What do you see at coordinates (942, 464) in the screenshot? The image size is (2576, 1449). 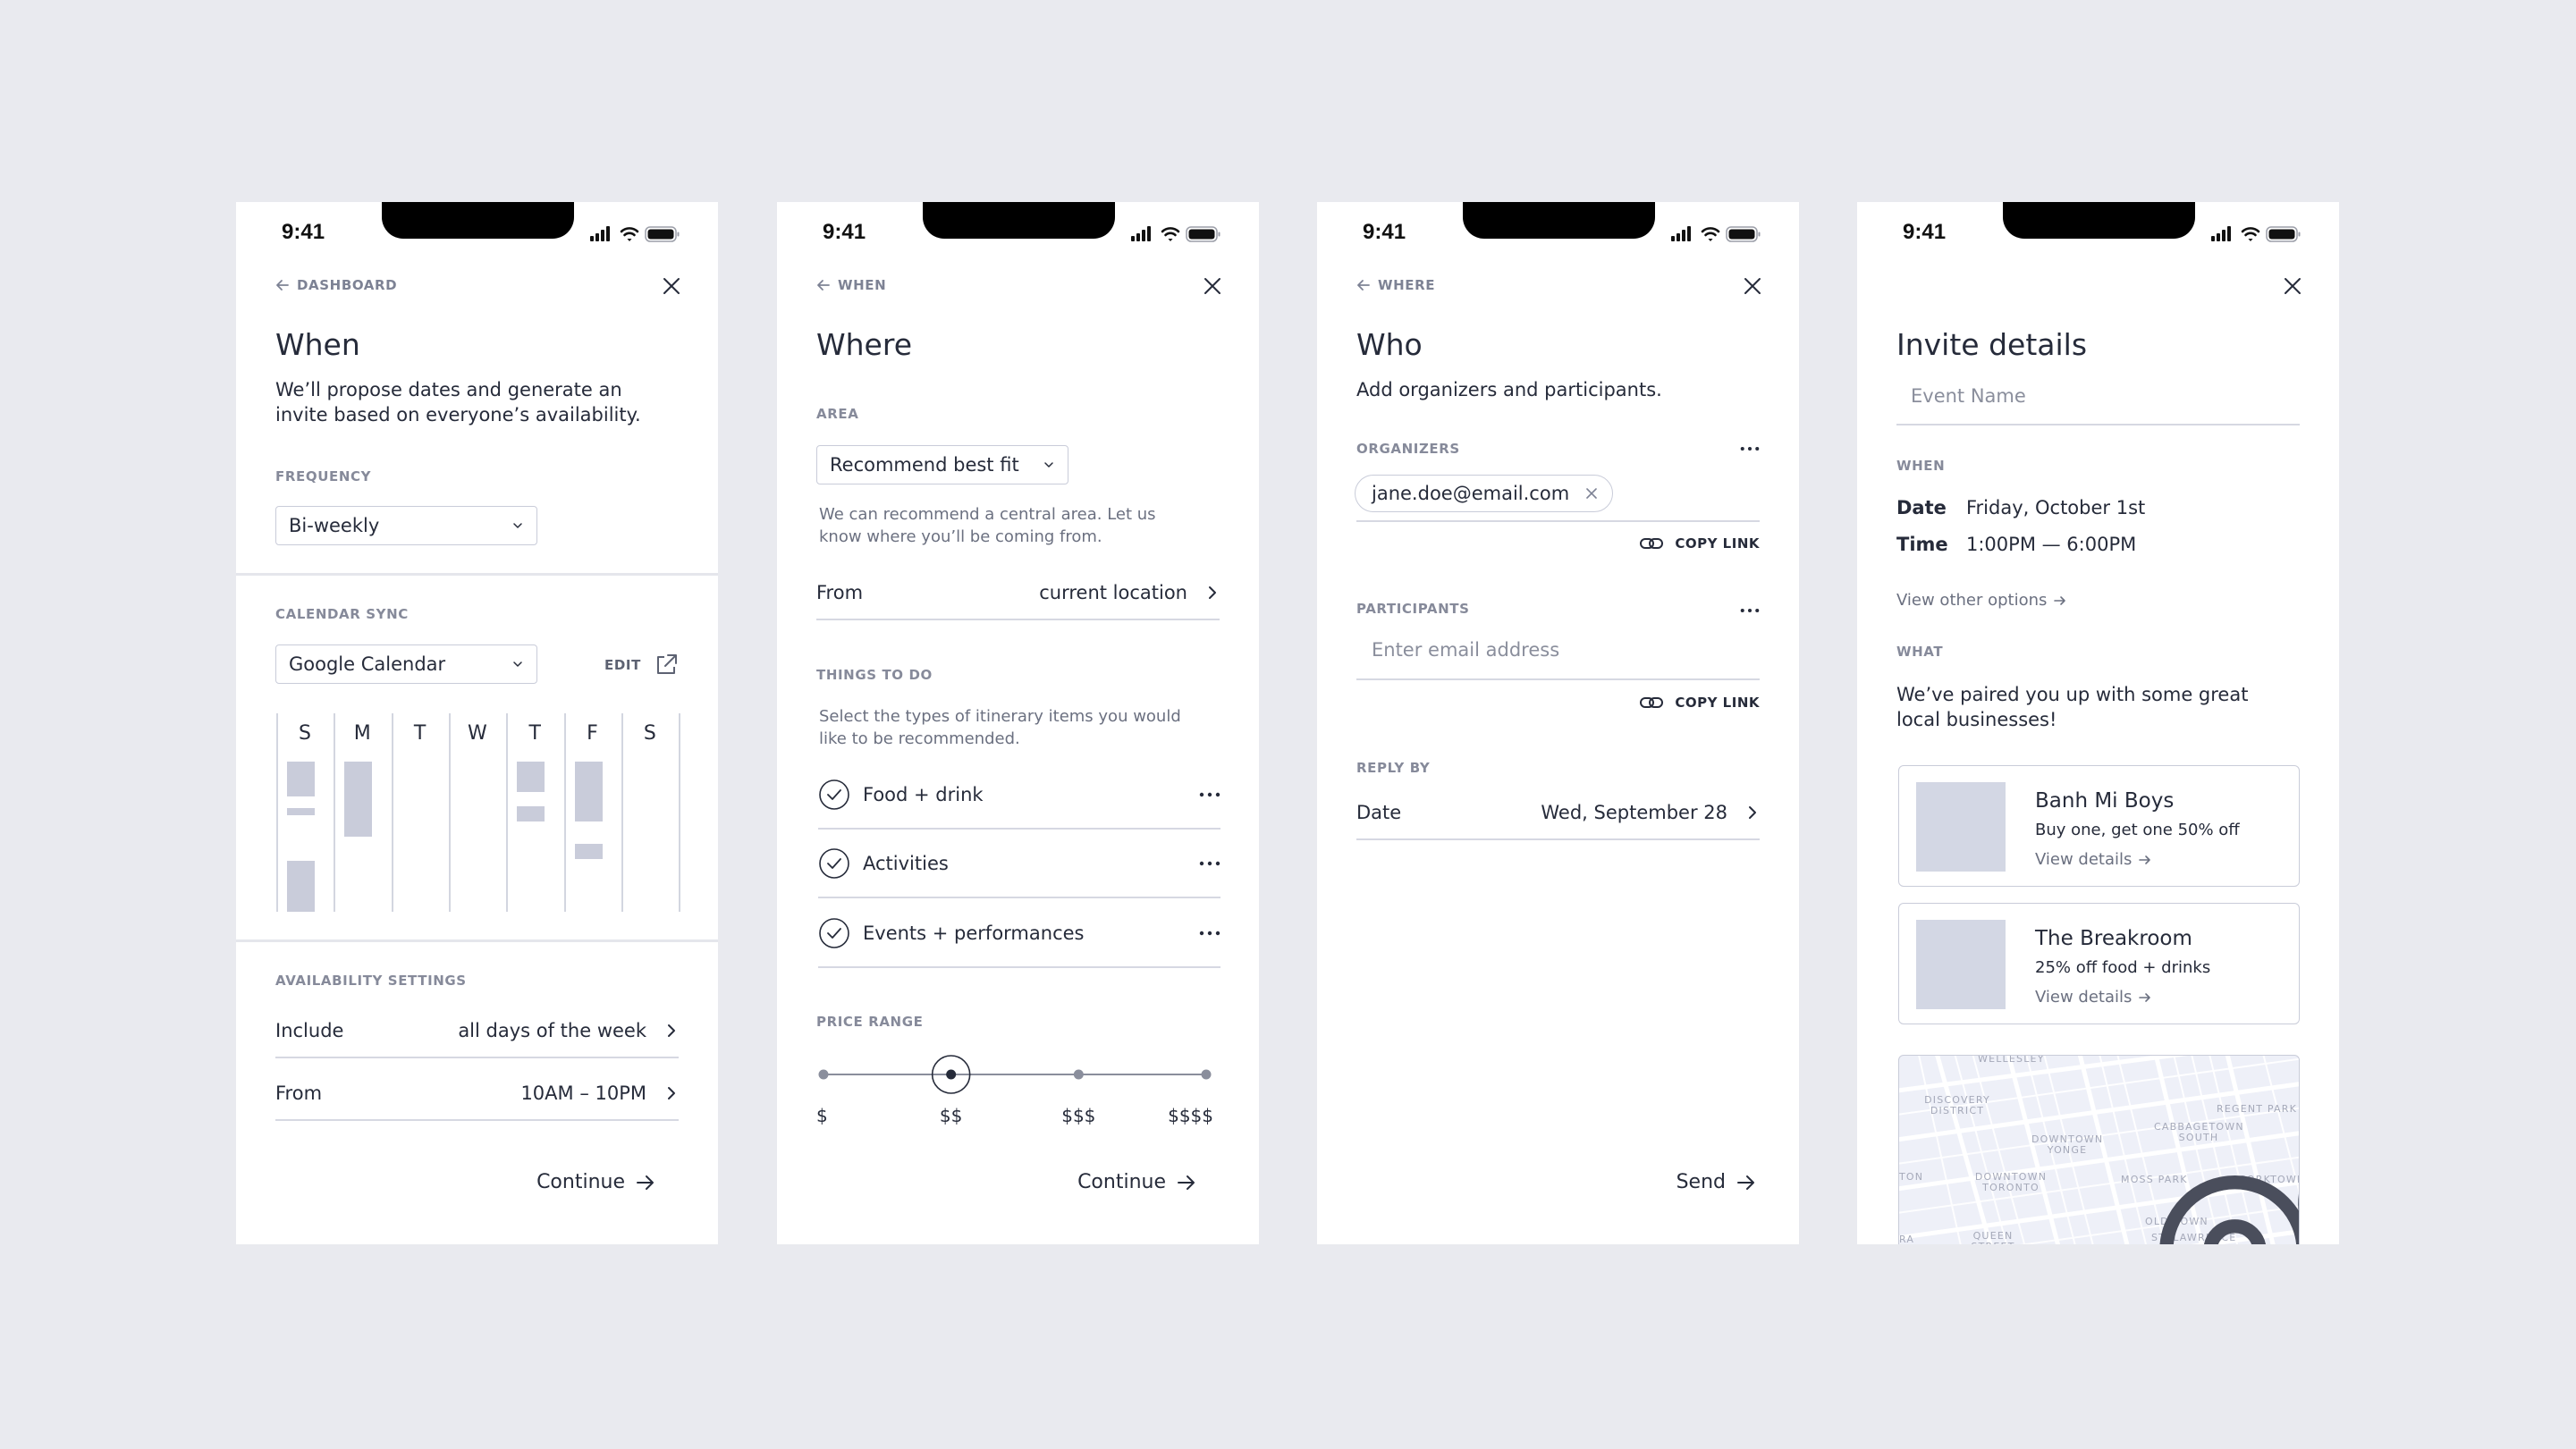 I see `area-select: Recommend best fit` at bounding box center [942, 464].